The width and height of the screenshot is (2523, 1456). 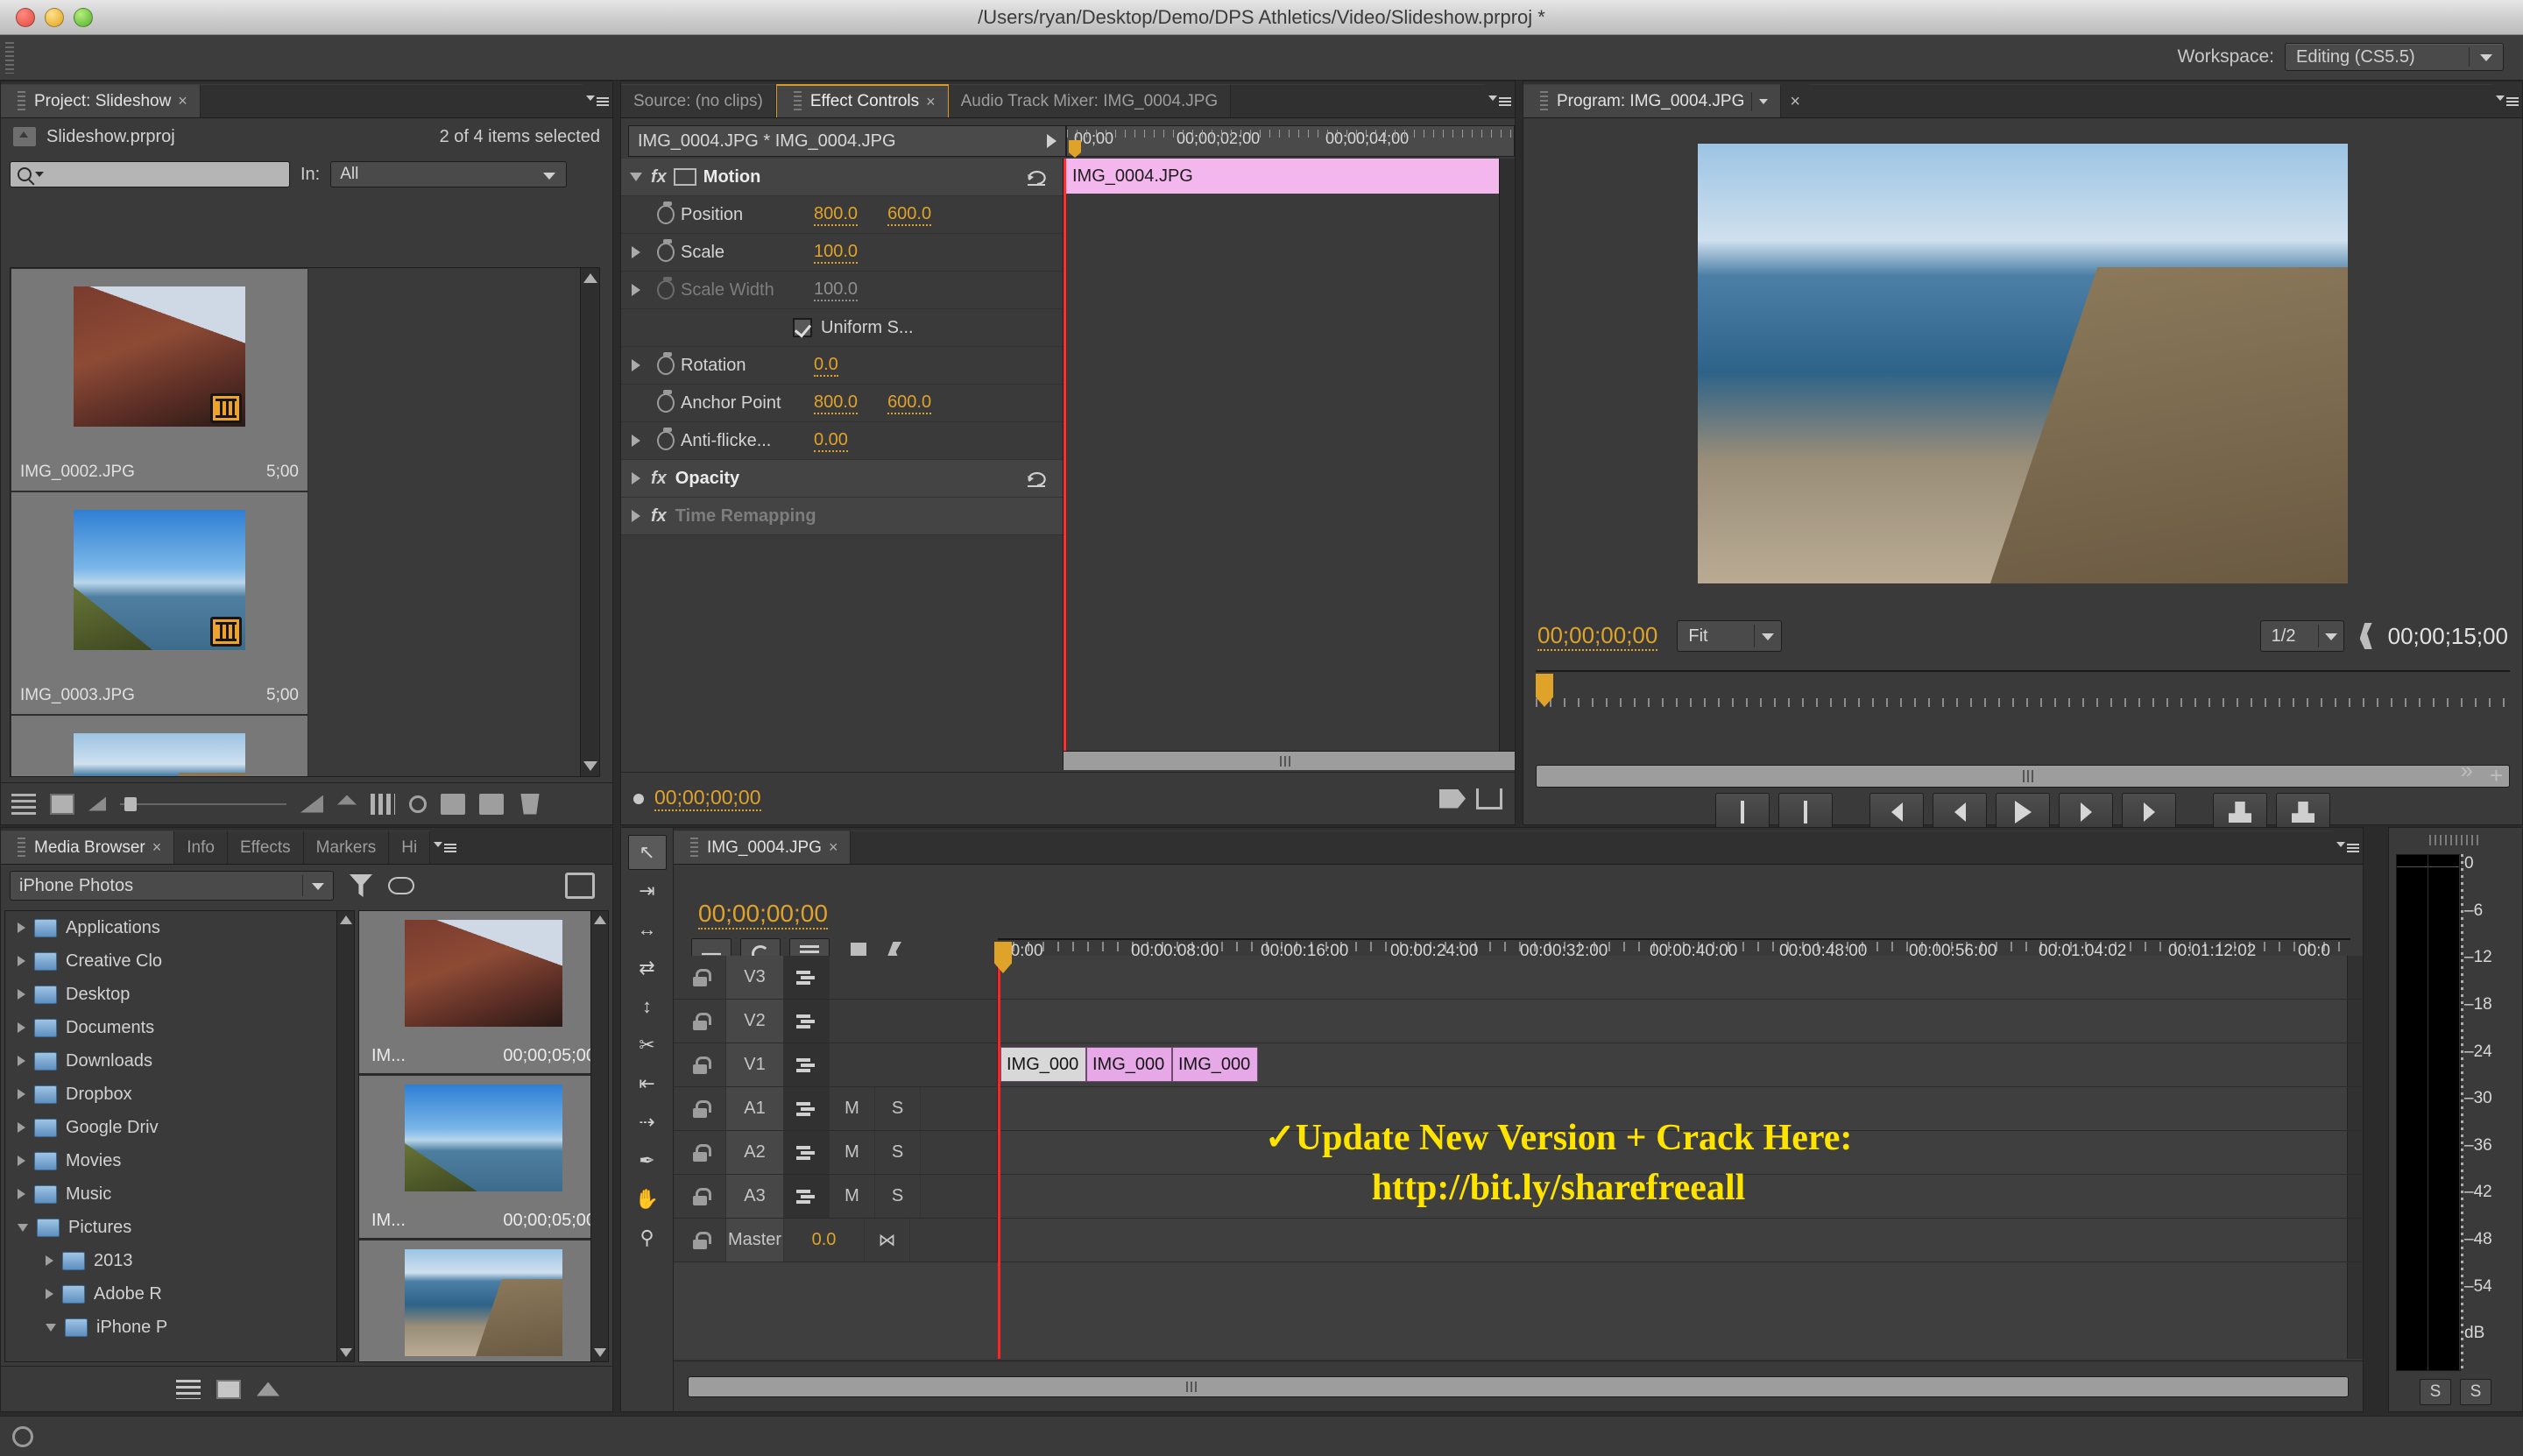 I want to click on export-frame-icon, so click(x=1489, y=798).